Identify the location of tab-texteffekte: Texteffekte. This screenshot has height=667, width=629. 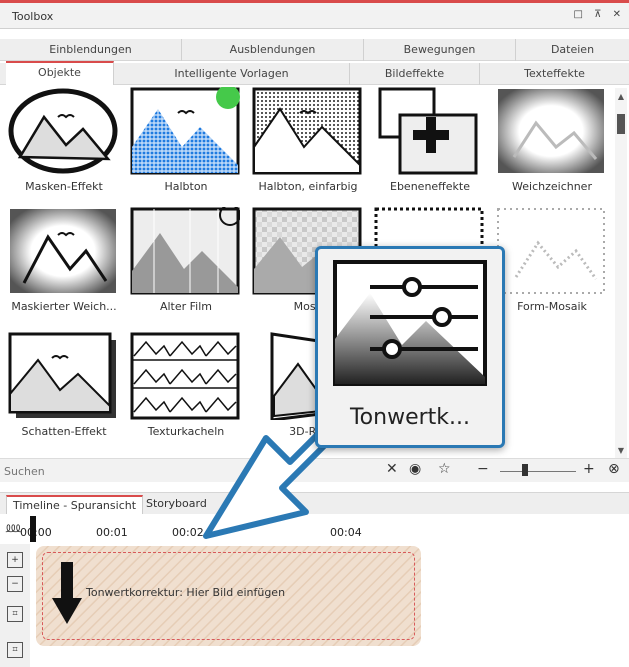
(554, 74).